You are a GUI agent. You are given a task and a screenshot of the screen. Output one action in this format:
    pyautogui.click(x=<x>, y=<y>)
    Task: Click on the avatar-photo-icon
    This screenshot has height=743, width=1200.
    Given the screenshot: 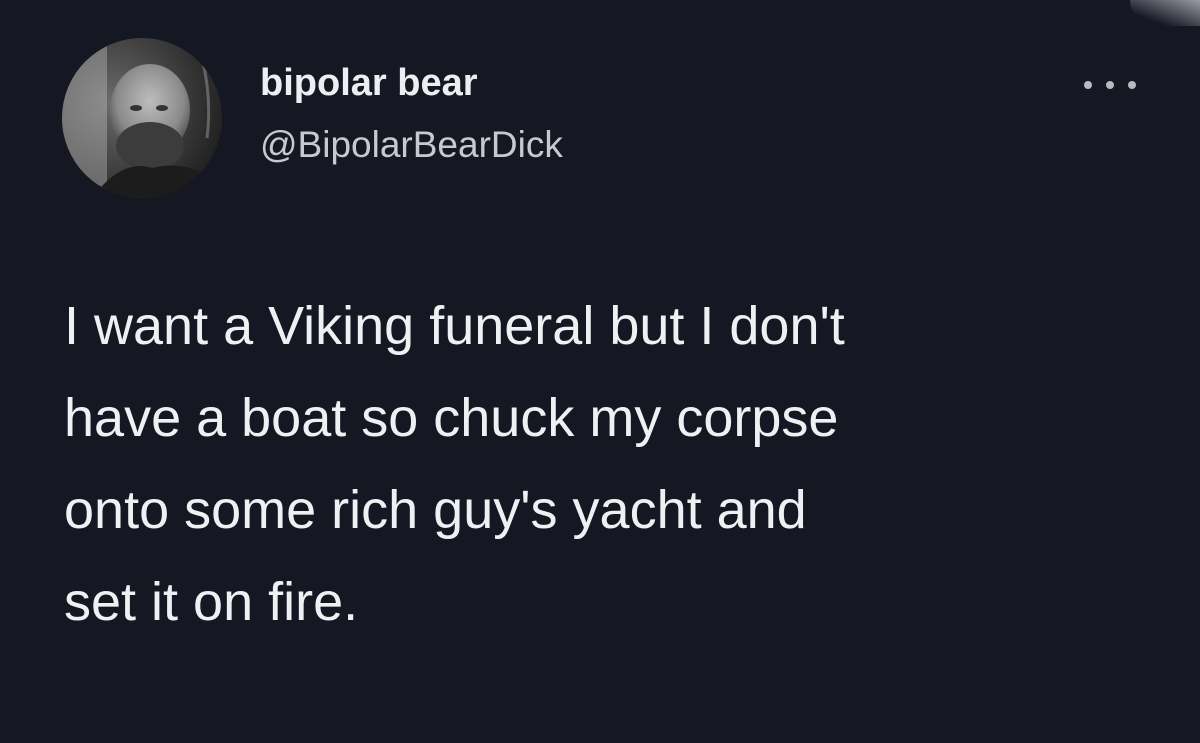 What is the action you would take?
    pyautogui.click(x=142, y=118)
    